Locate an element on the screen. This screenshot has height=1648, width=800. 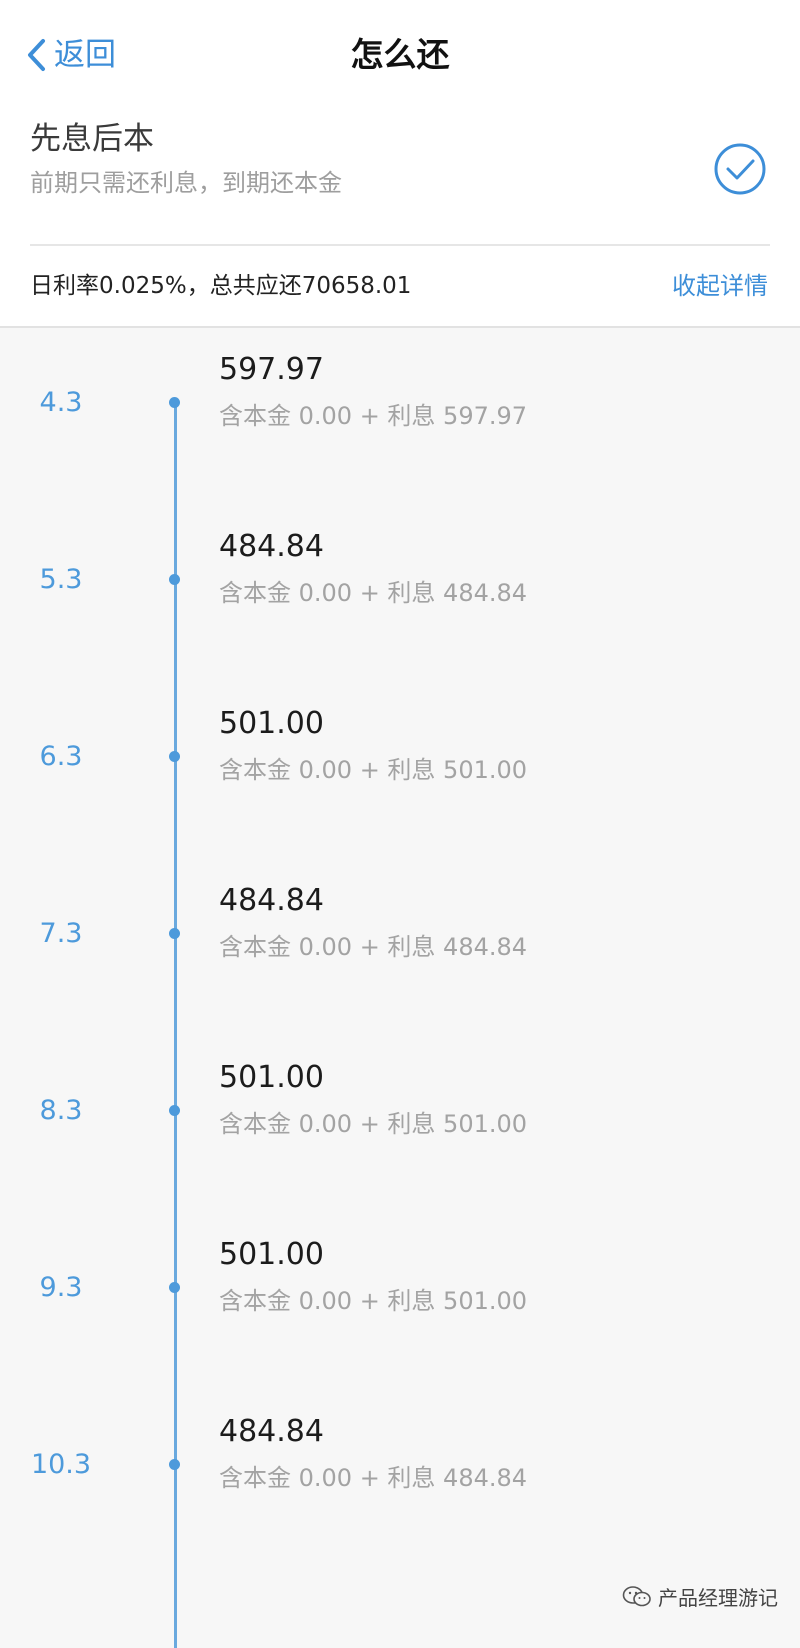
watermark: 产品经理游记 is located at coordinates (700, 1596).